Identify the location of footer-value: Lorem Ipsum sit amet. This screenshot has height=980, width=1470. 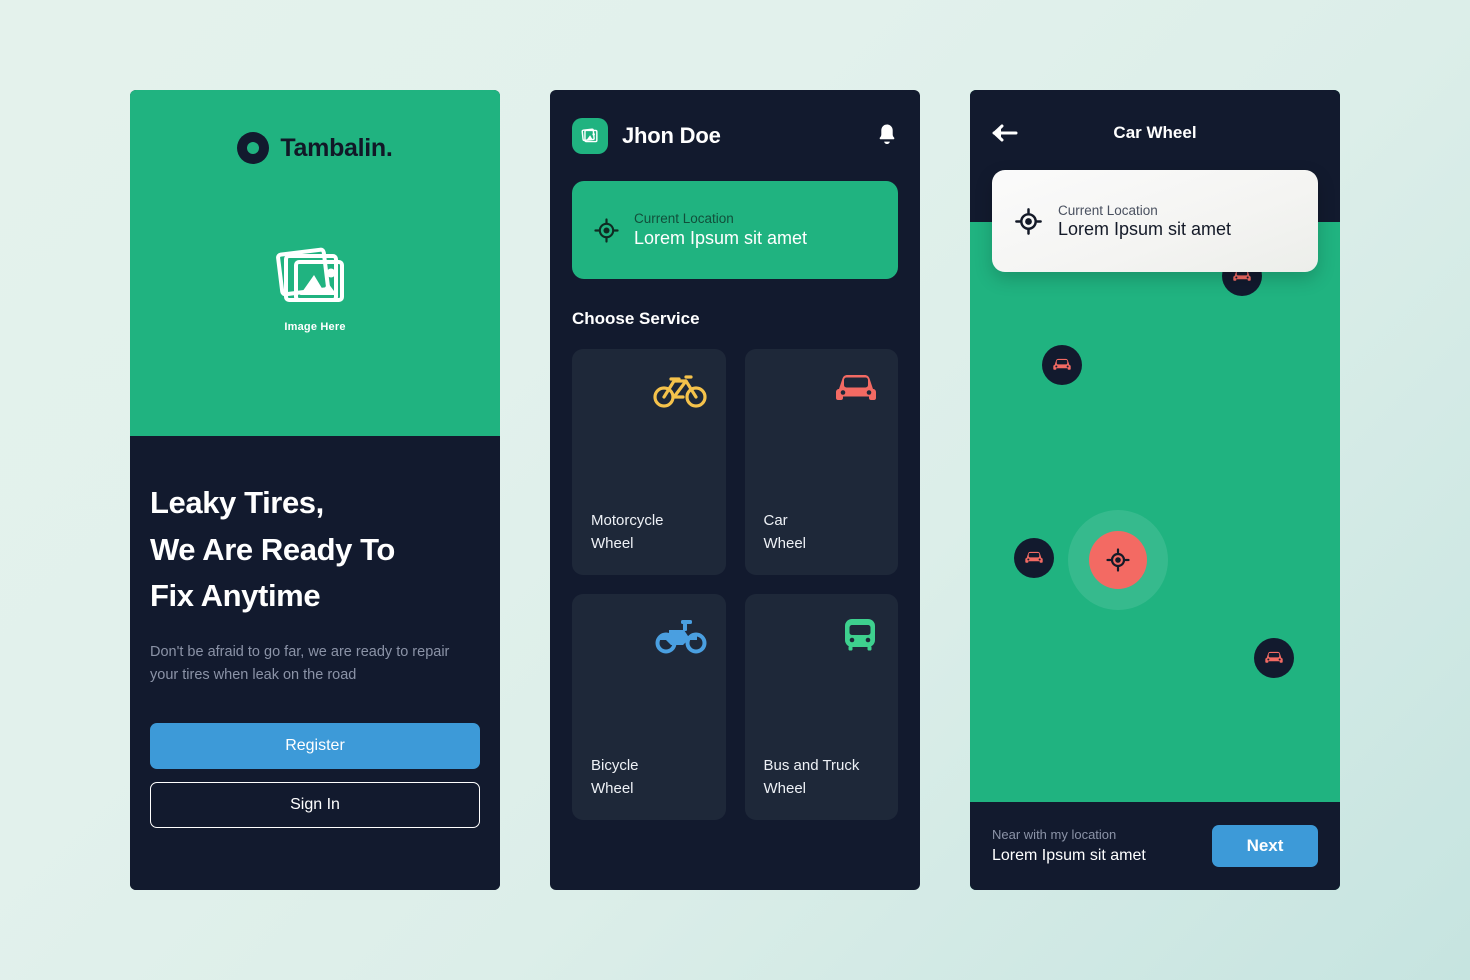
(1069, 855).